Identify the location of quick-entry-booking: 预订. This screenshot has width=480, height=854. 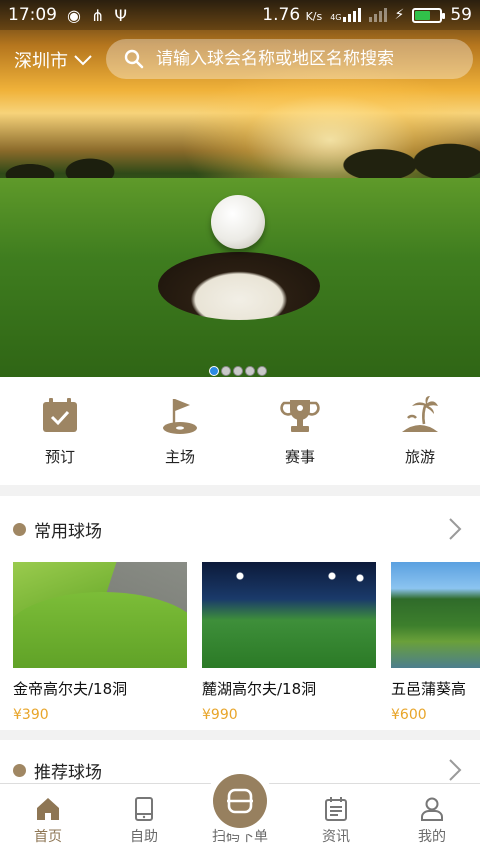
(60, 431).